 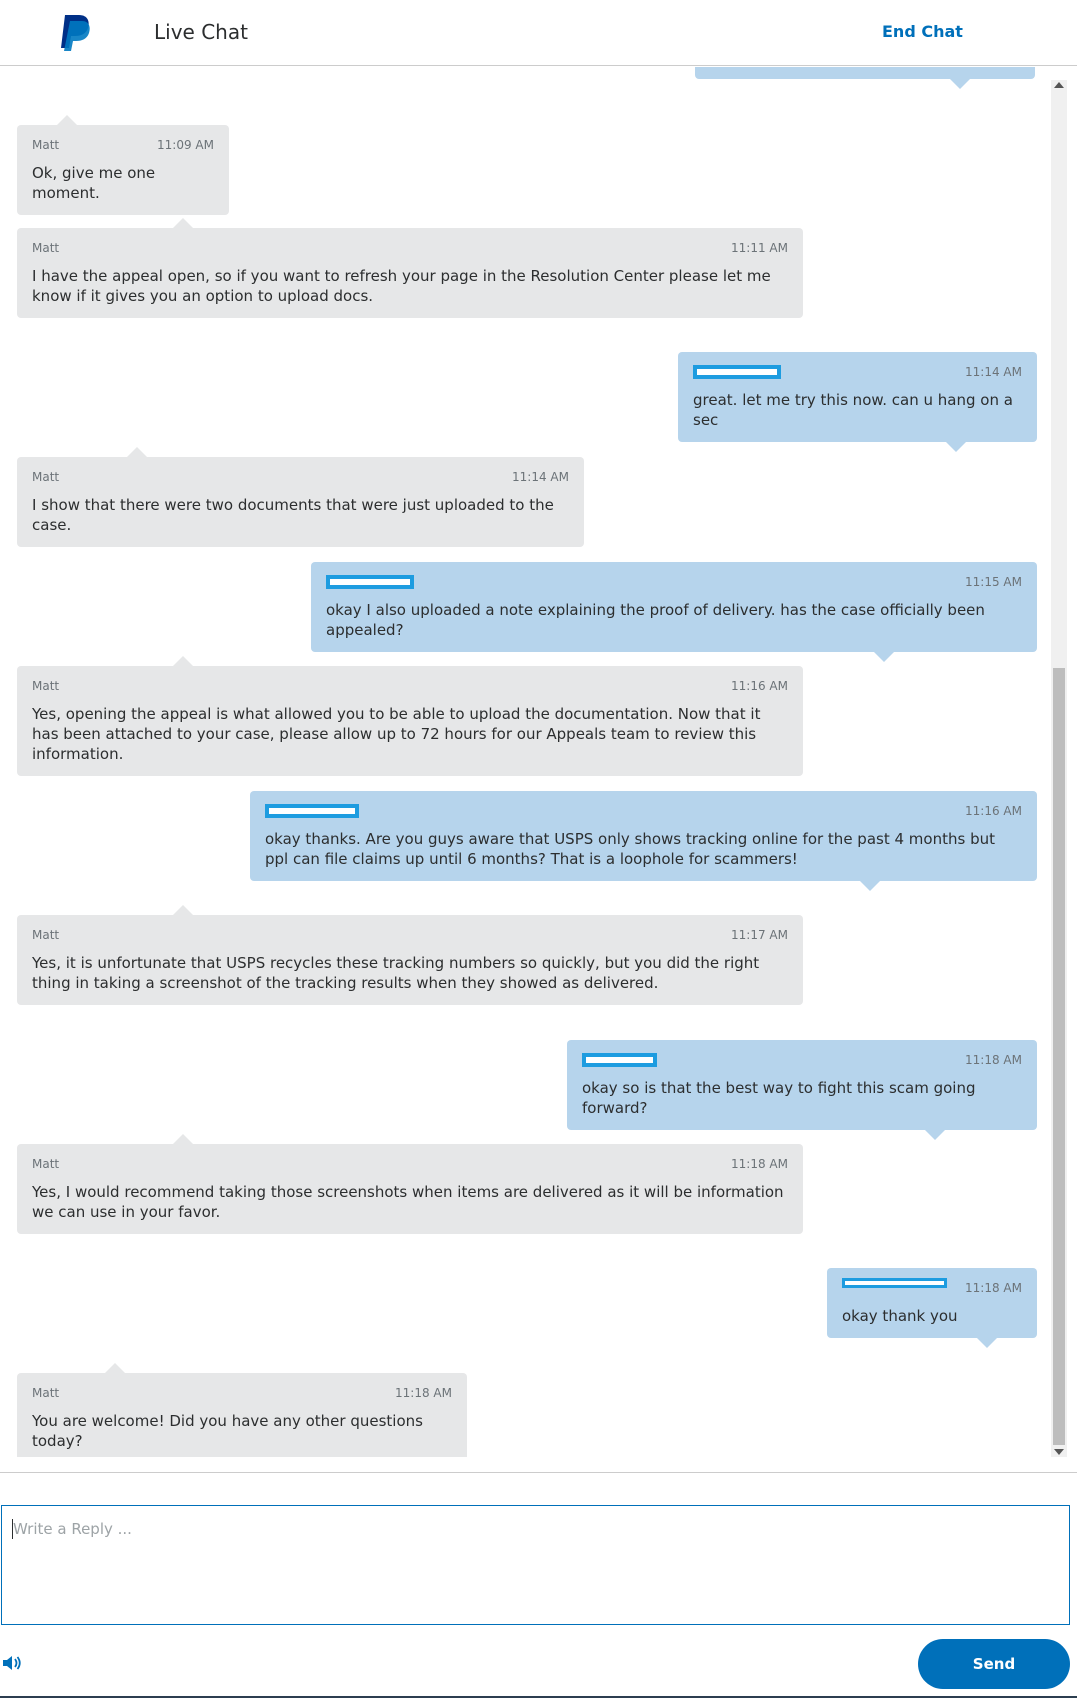 I want to click on scroll-down-arrow-icon, so click(x=1059, y=1452).